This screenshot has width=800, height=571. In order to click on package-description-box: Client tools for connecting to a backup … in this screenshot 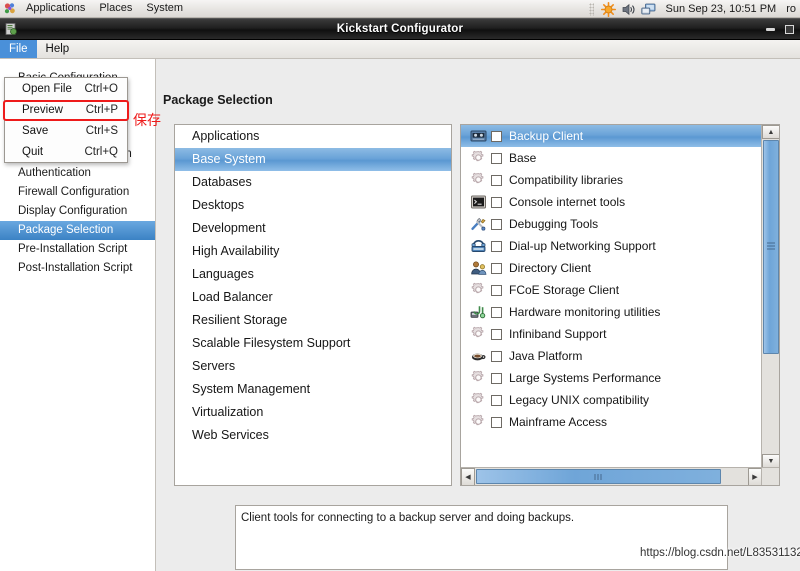, I will do `click(481, 537)`.